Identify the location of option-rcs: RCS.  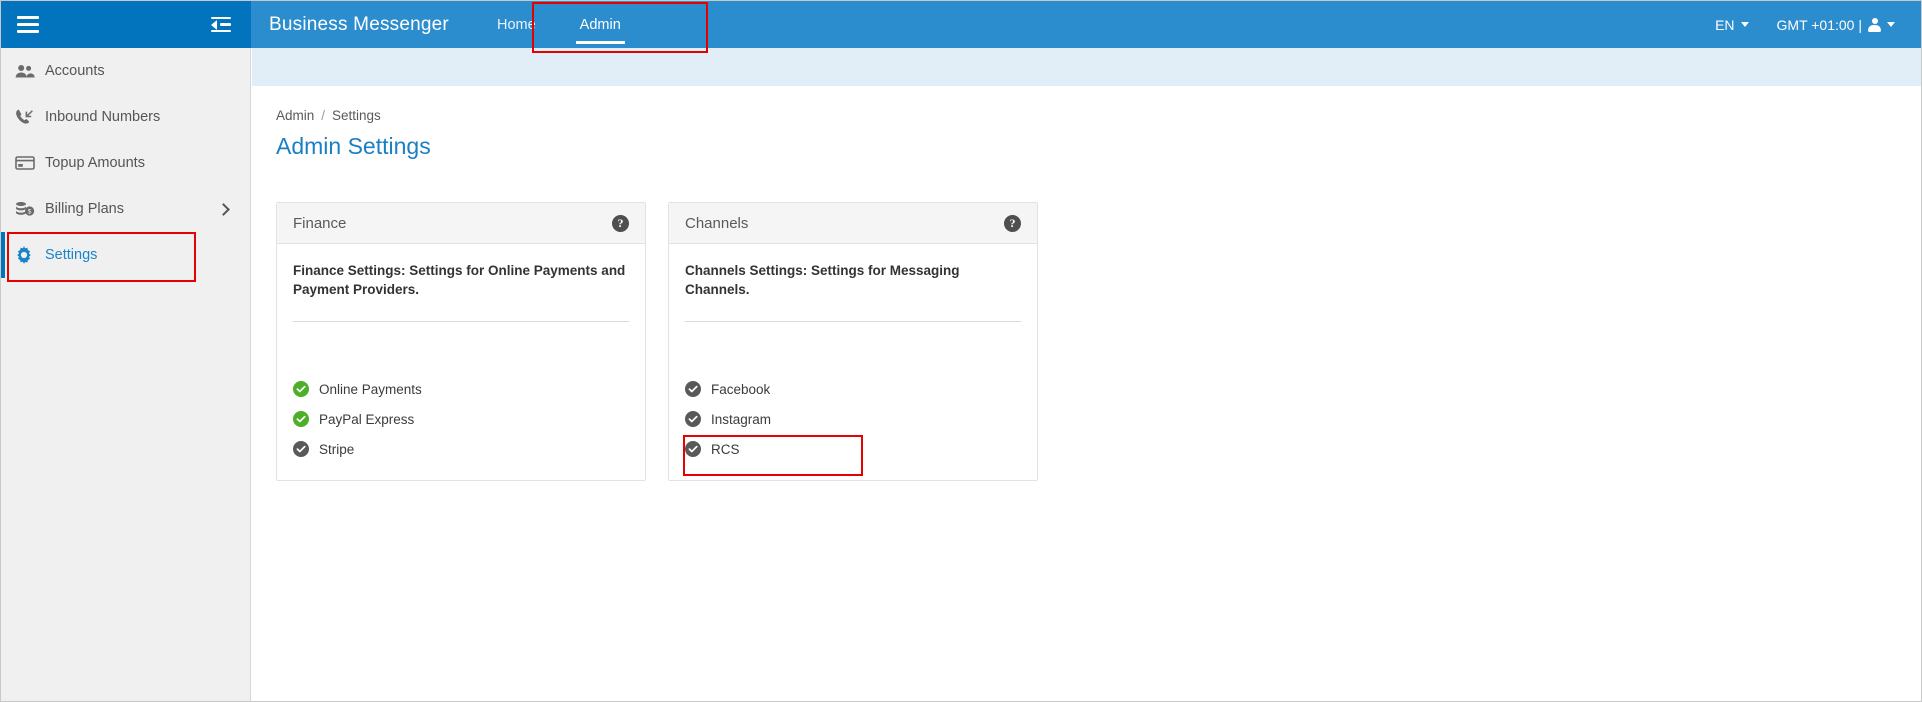
(853, 449).